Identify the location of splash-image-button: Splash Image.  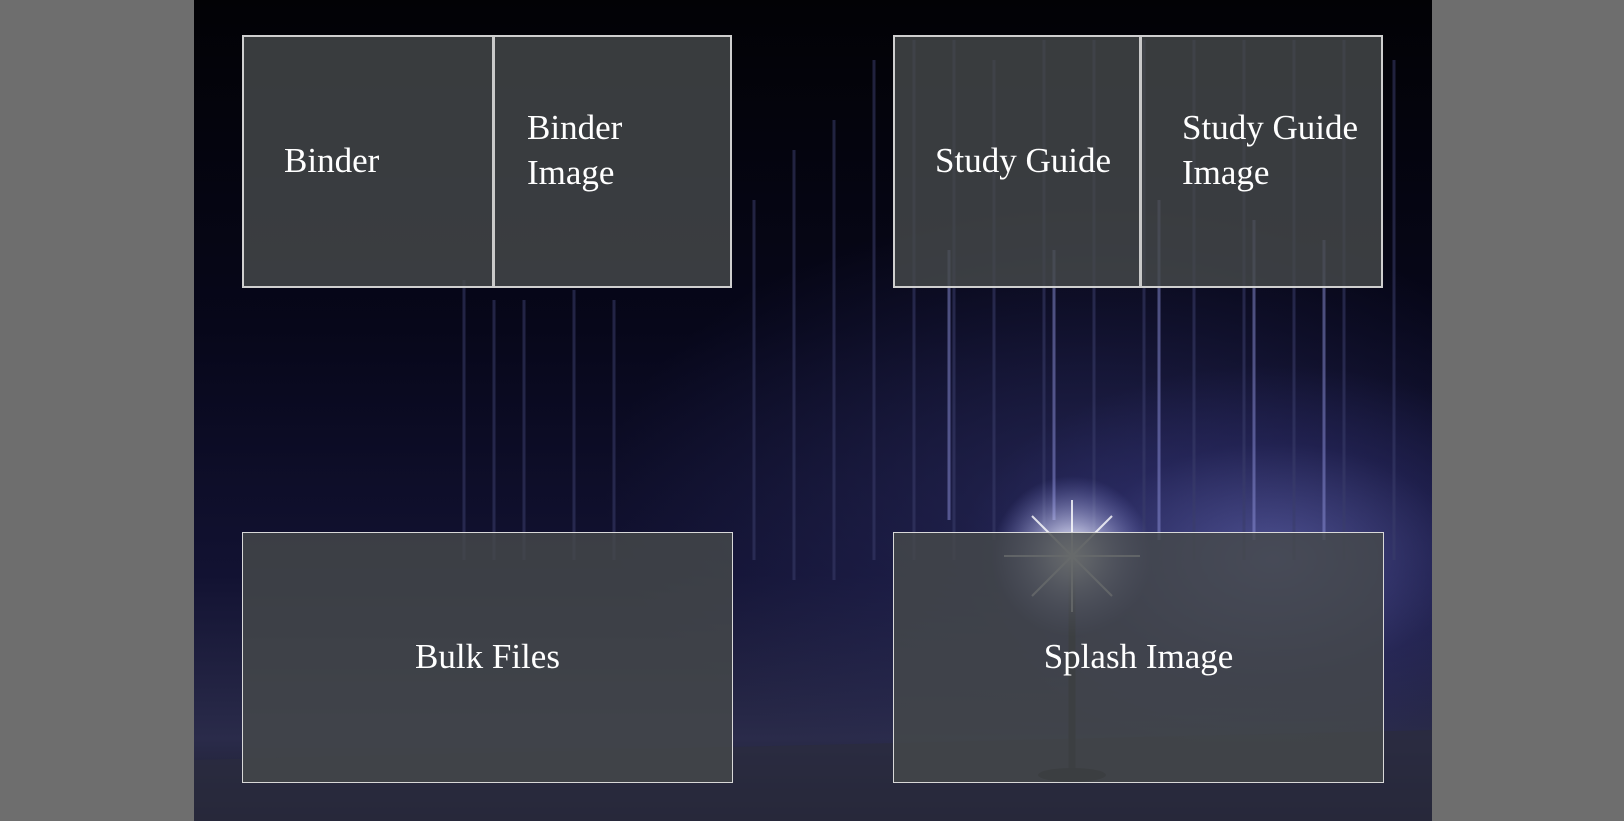
(1138, 657).